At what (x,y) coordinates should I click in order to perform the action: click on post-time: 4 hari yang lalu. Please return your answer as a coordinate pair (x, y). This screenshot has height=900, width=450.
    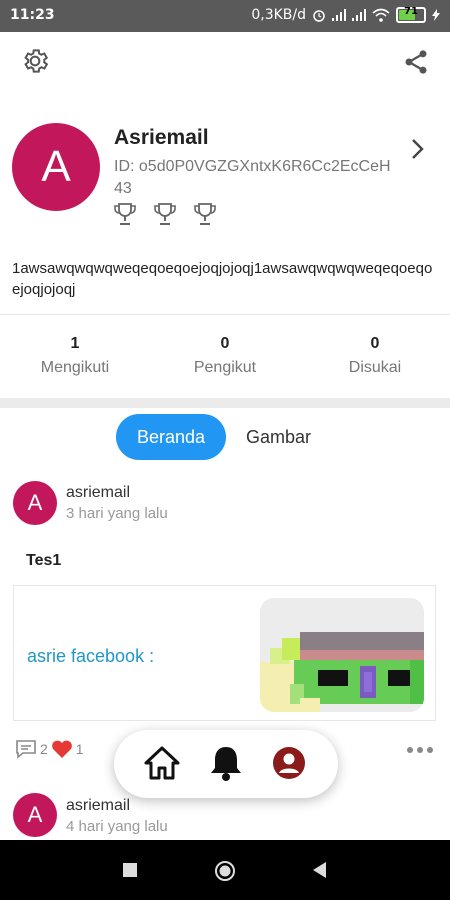
    Looking at the image, I should click on (117, 826).